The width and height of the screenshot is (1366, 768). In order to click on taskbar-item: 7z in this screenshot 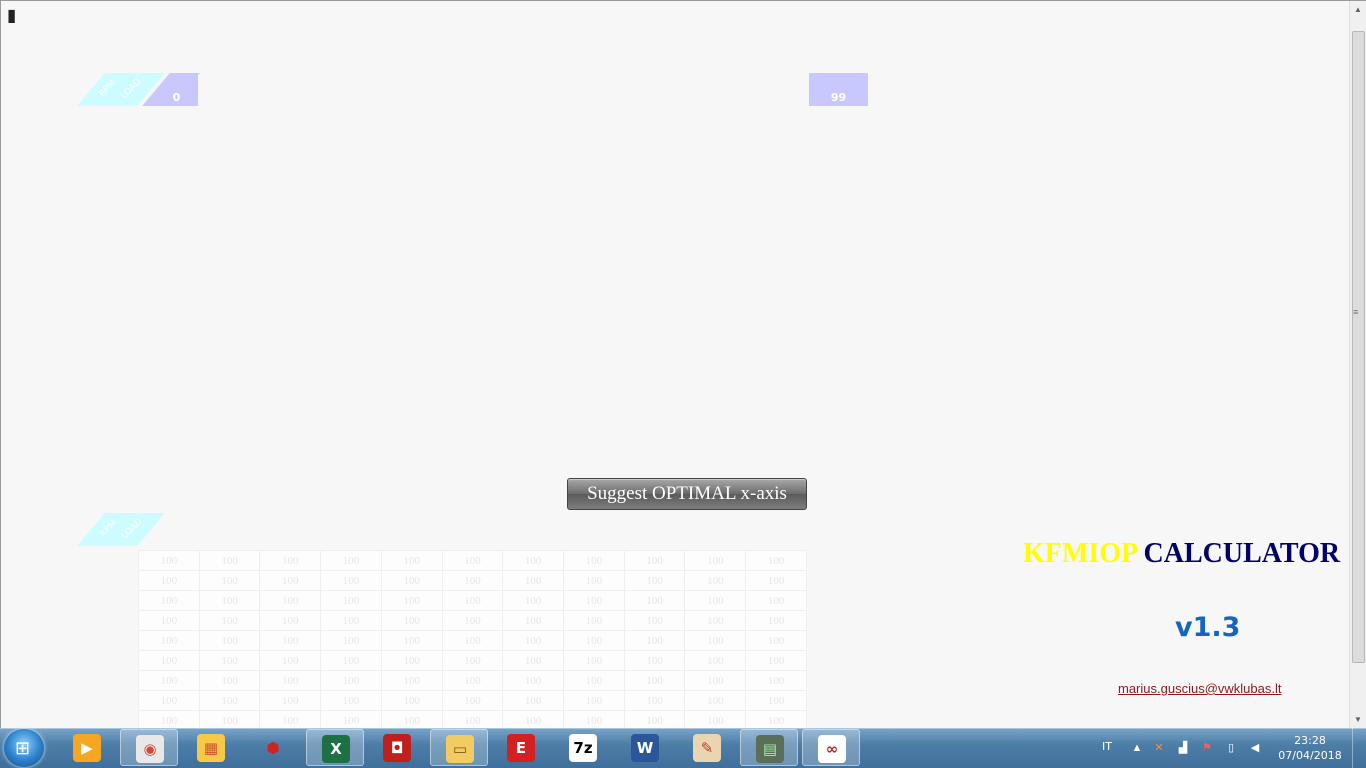, I will do `click(583, 747)`.